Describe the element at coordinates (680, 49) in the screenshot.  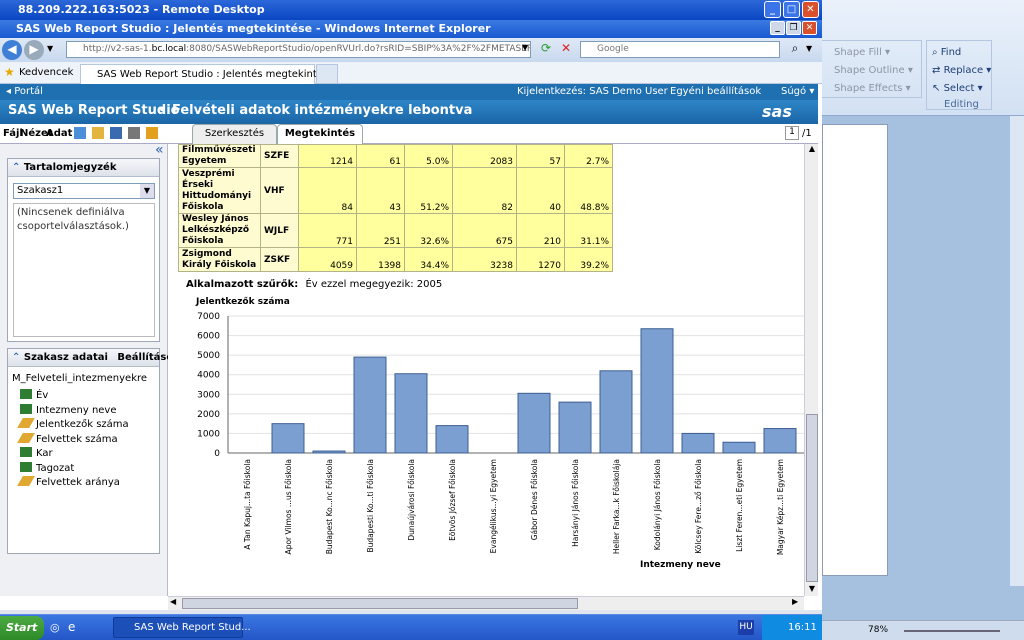
I see `search-input: Google` at that location.